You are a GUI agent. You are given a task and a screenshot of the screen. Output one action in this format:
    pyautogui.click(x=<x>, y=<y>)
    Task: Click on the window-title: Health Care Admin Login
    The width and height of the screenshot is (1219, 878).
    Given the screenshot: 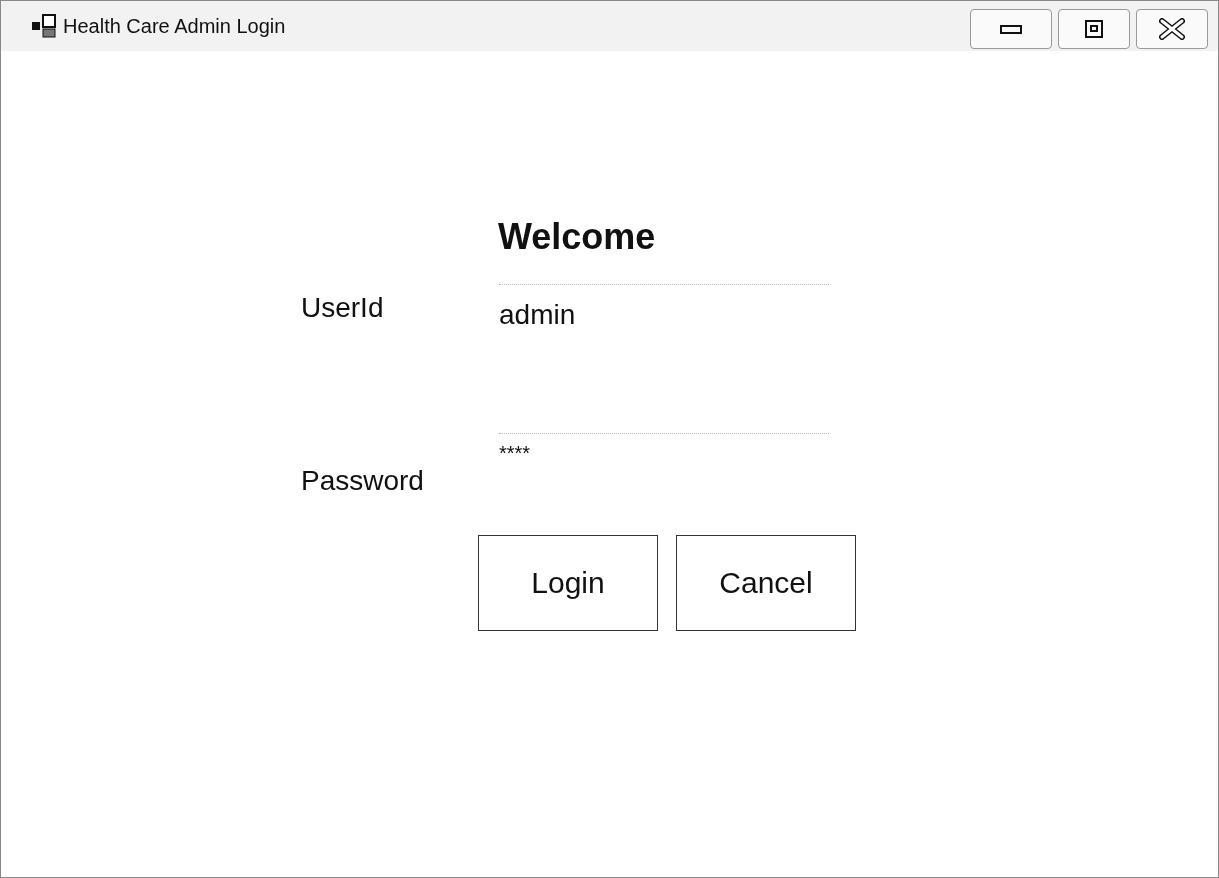 What is the action you would take?
    pyautogui.click(x=174, y=26)
    